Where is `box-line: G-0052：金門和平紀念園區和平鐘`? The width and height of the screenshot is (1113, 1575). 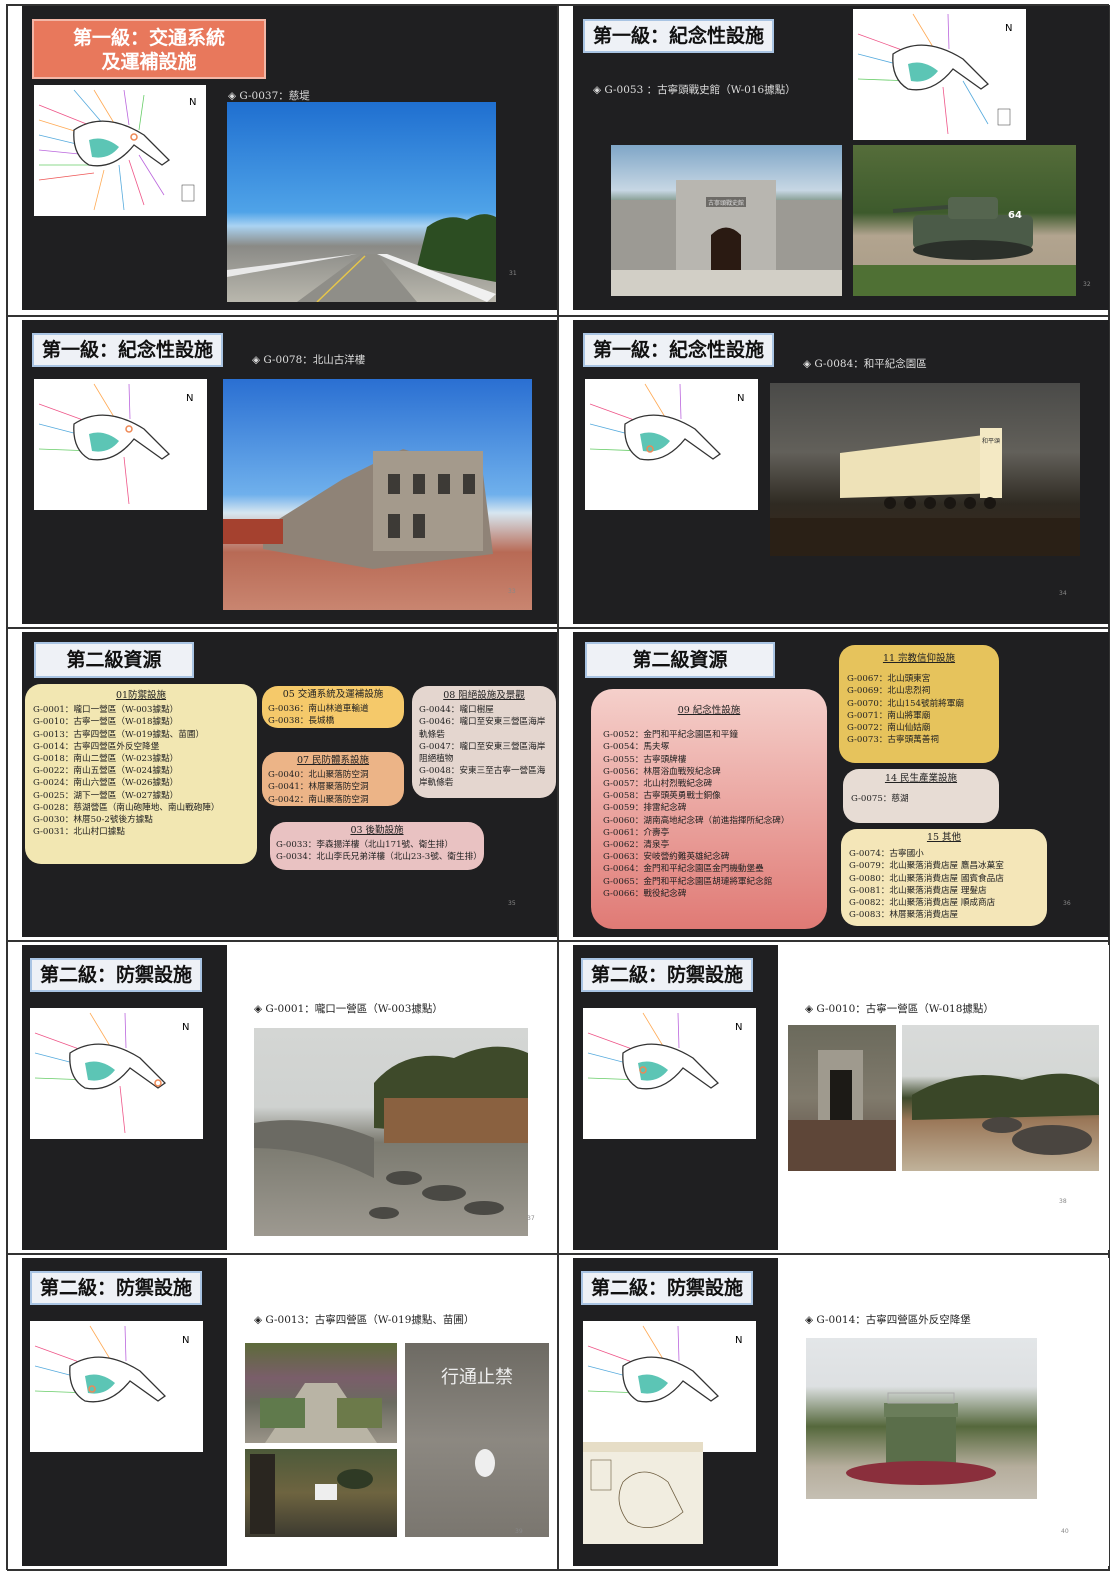
box-line: G-0052：金門和平紀念園區和平鐘 is located at coordinates (670, 735).